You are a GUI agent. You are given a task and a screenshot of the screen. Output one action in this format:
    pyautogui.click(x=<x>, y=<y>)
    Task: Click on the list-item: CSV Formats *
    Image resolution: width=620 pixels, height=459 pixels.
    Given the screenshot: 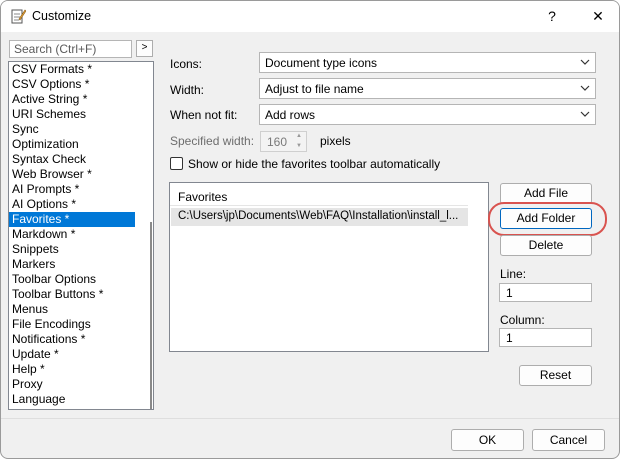 What is the action you would take?
    pyautogui.click(x=72, y=69)
    